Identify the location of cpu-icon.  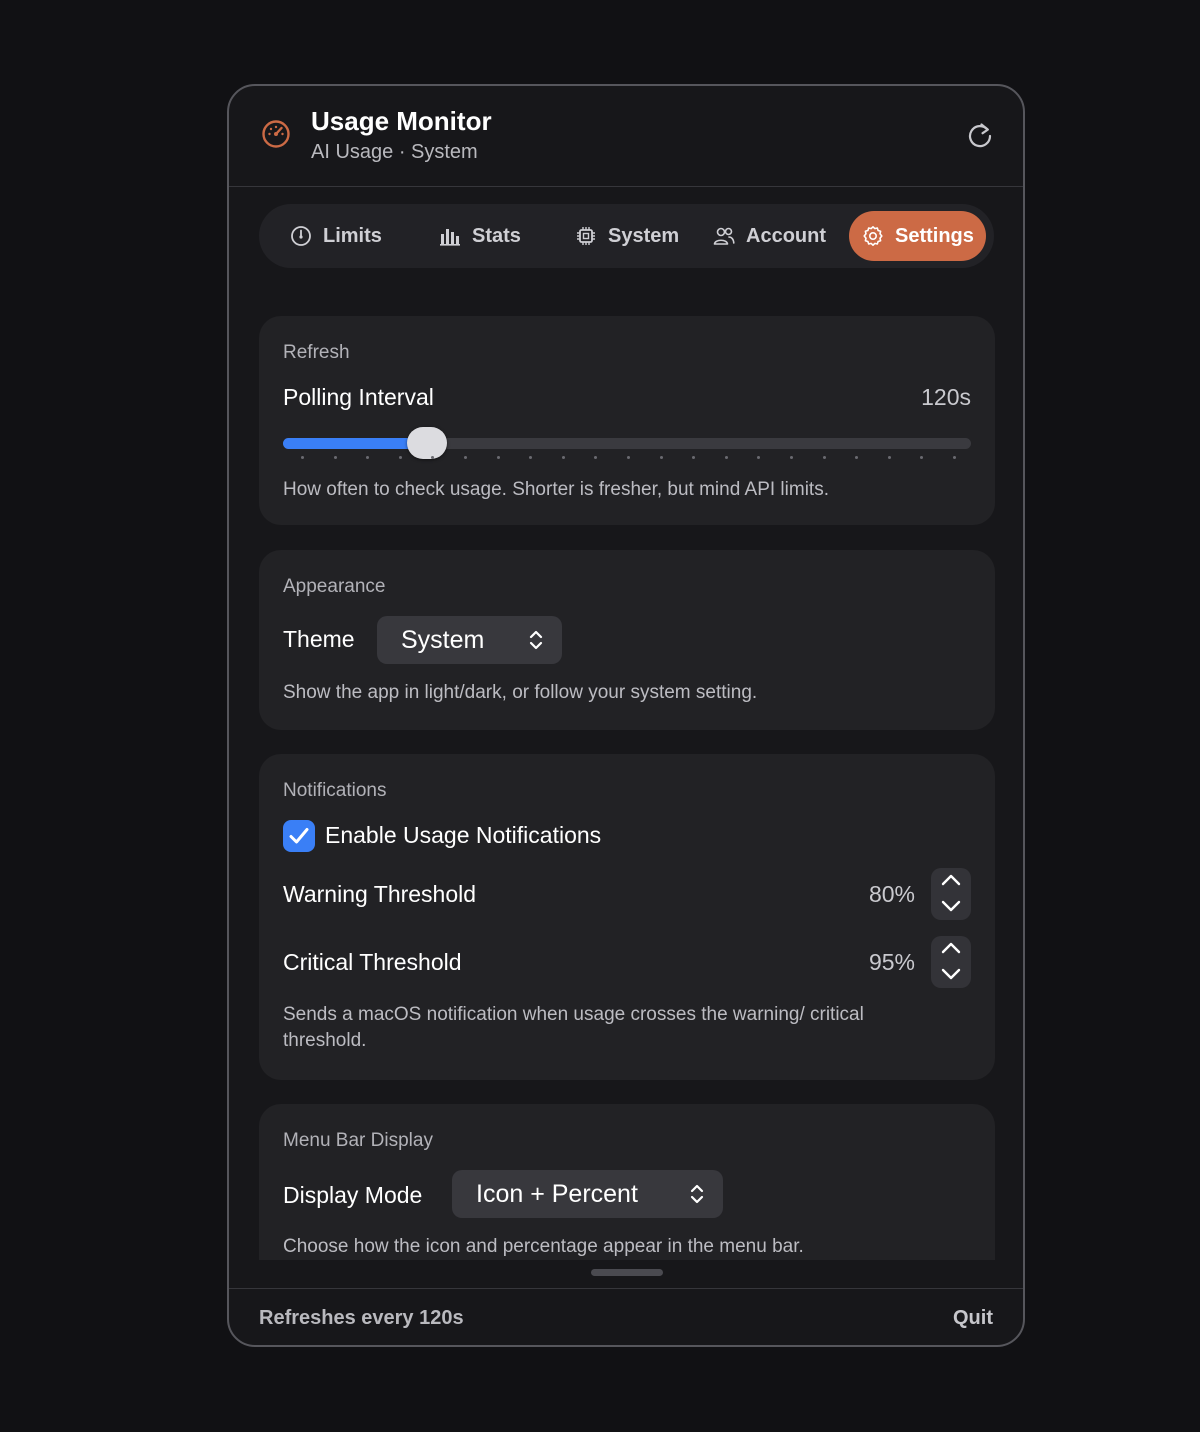
(586, 236).